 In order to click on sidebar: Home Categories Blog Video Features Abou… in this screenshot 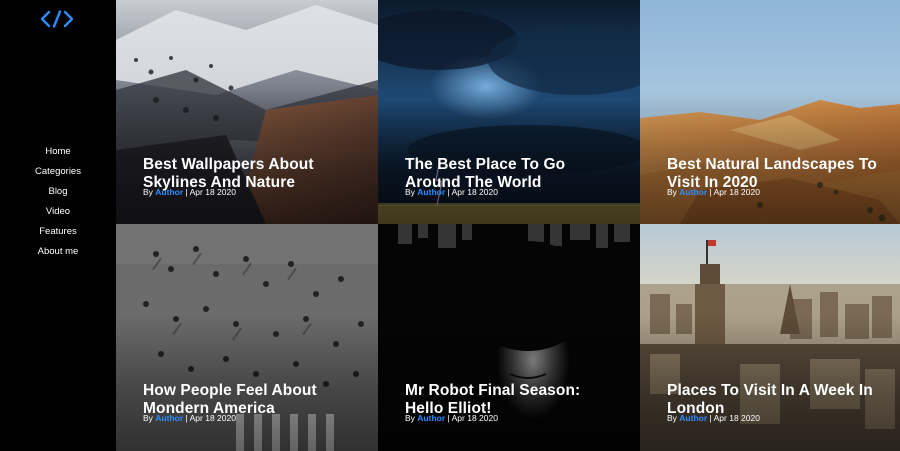, I will do `click(58, 225)`.